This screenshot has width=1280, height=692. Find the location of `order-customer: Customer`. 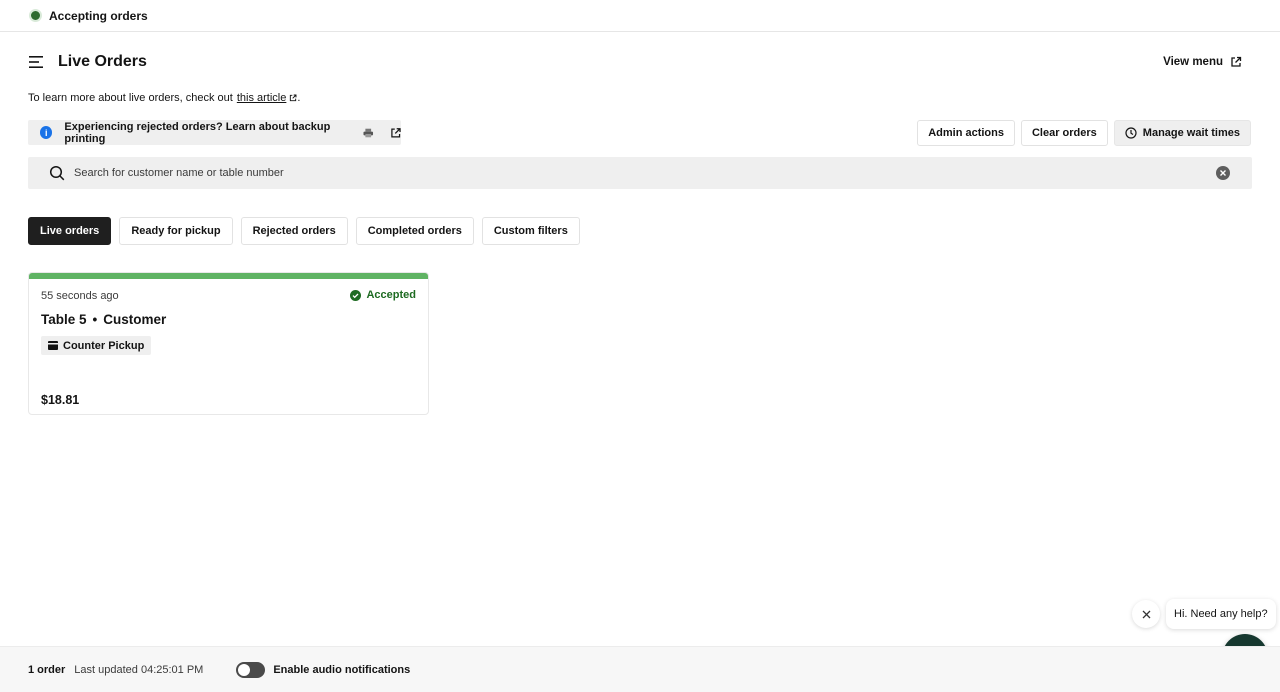

order-customer: Customer is located at coordinates (135, 319).